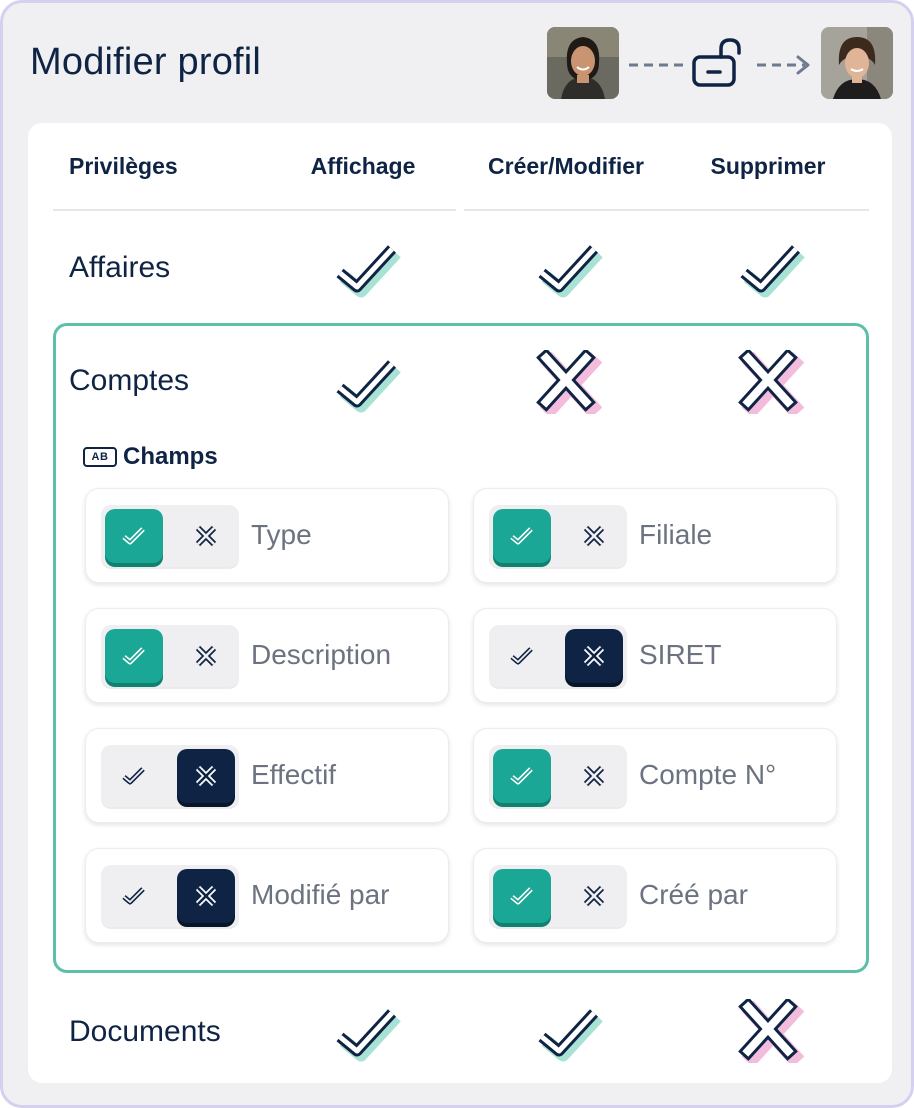  I want to click on unlock-transfer-icon, so click(720, 66).